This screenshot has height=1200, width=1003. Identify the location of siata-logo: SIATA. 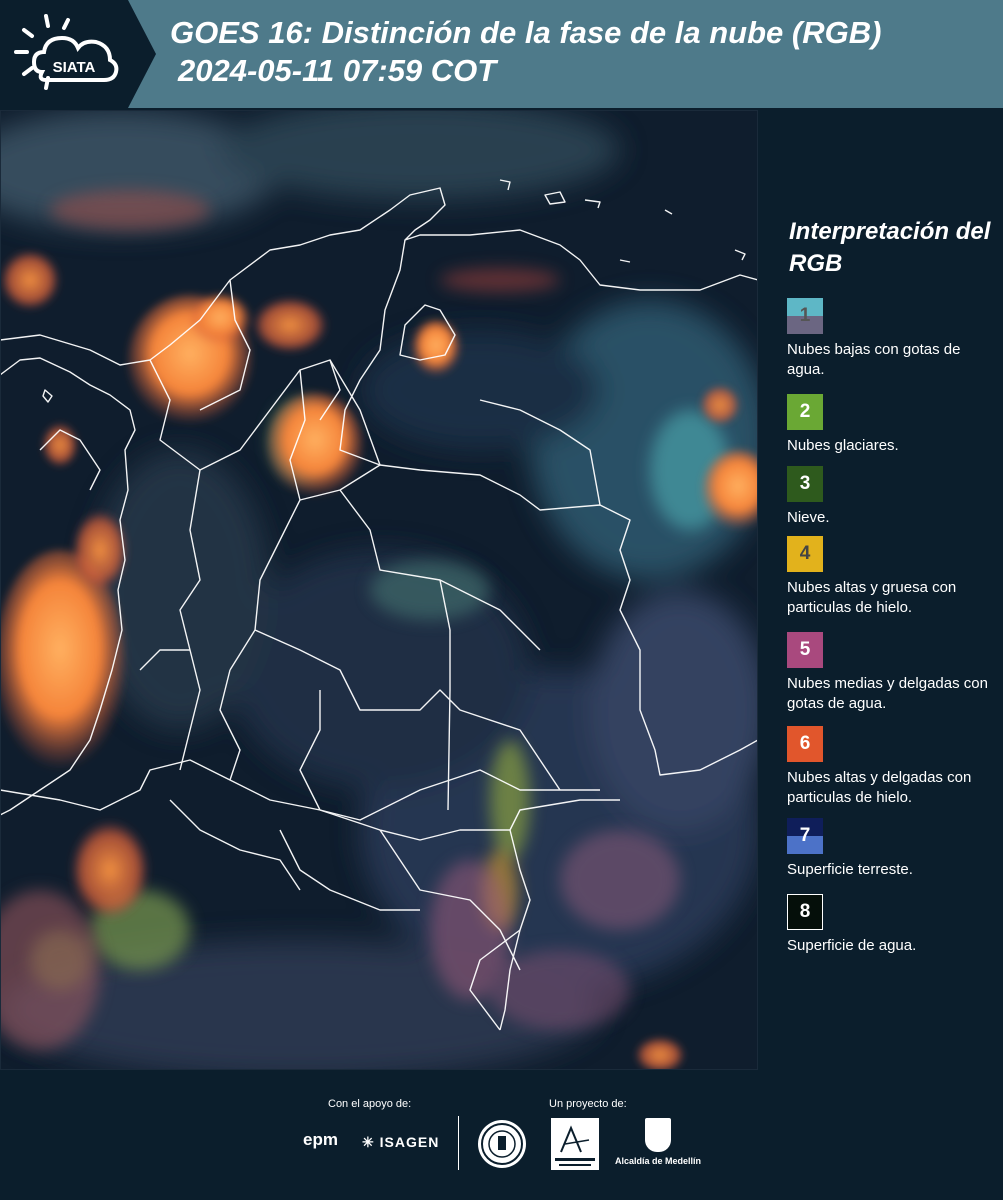
(66, 52).